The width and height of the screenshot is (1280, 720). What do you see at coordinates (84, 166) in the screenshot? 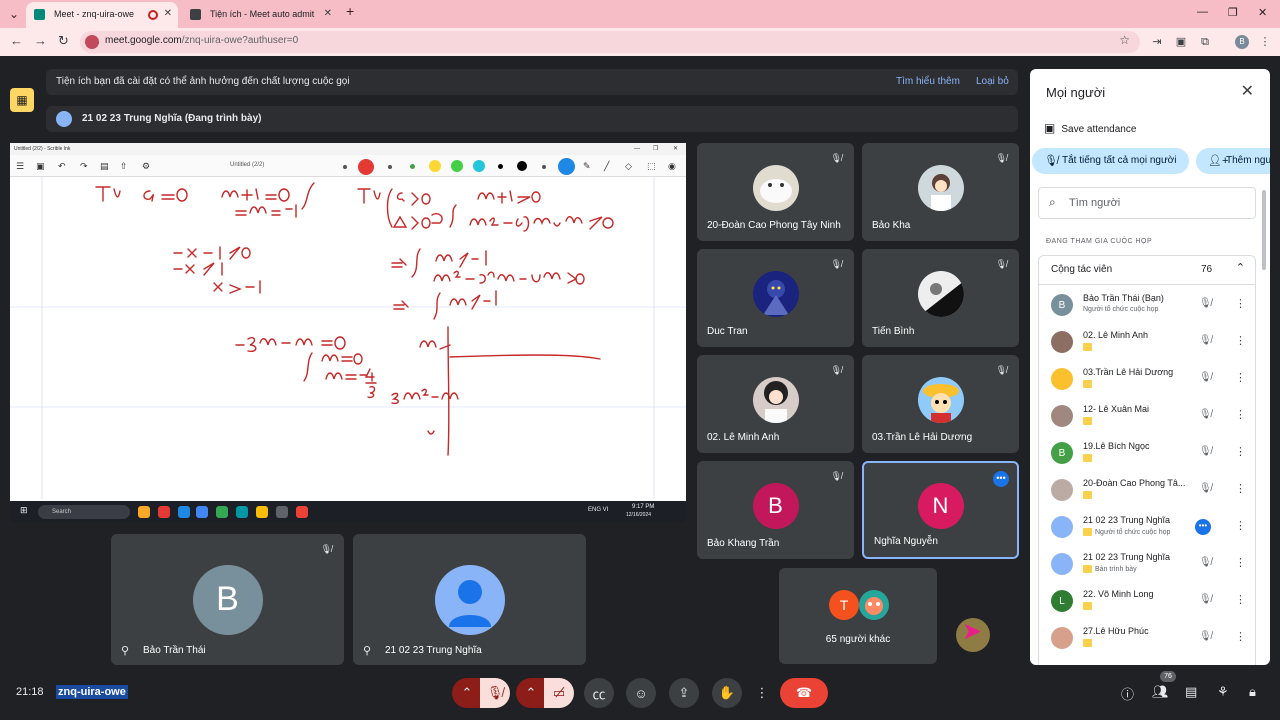
I see `redo-icon: ↷` at bounding box center [84, 166].